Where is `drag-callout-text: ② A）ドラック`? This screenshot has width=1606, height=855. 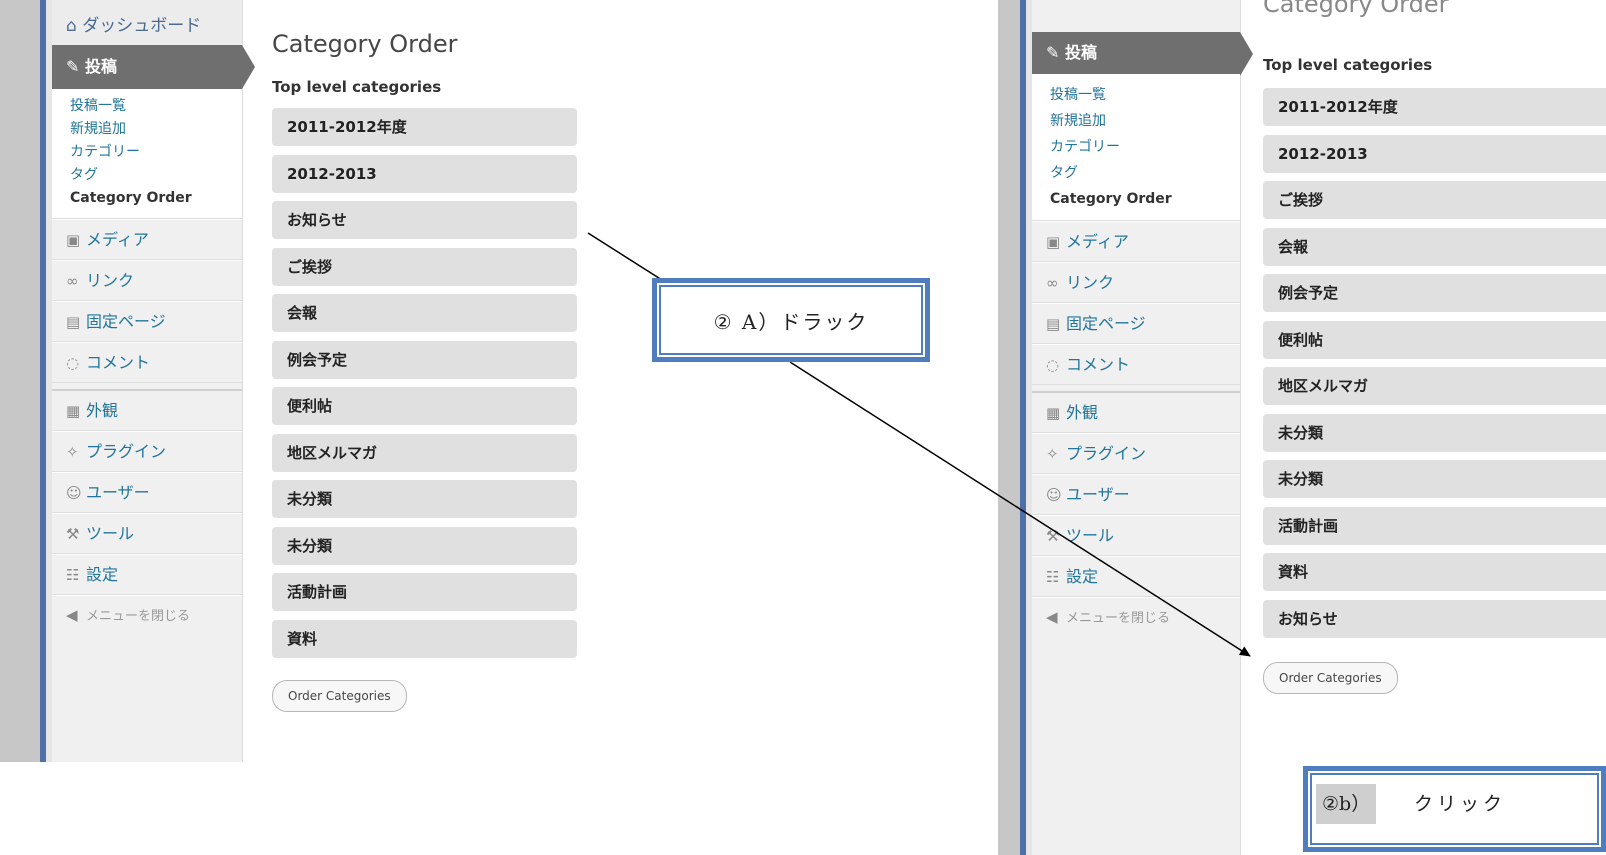 drag-callout-text: ② A）ドラック is located at coordinates (791, 321).